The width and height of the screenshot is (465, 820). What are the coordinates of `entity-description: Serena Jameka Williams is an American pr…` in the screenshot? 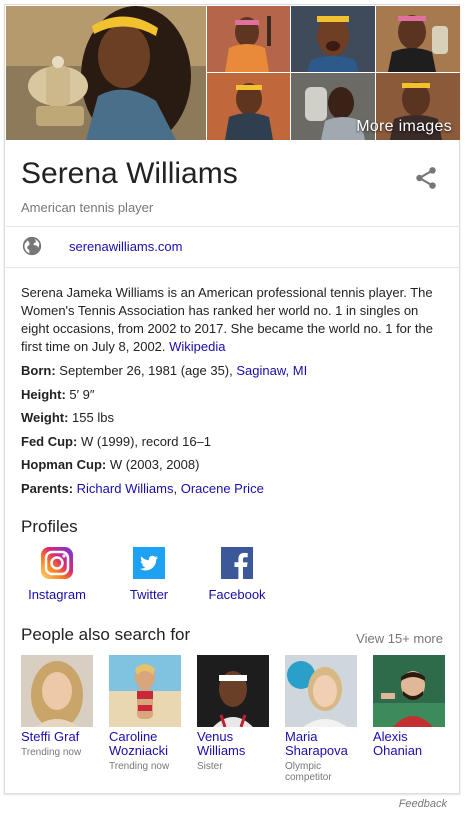 It's located at (233, 320).